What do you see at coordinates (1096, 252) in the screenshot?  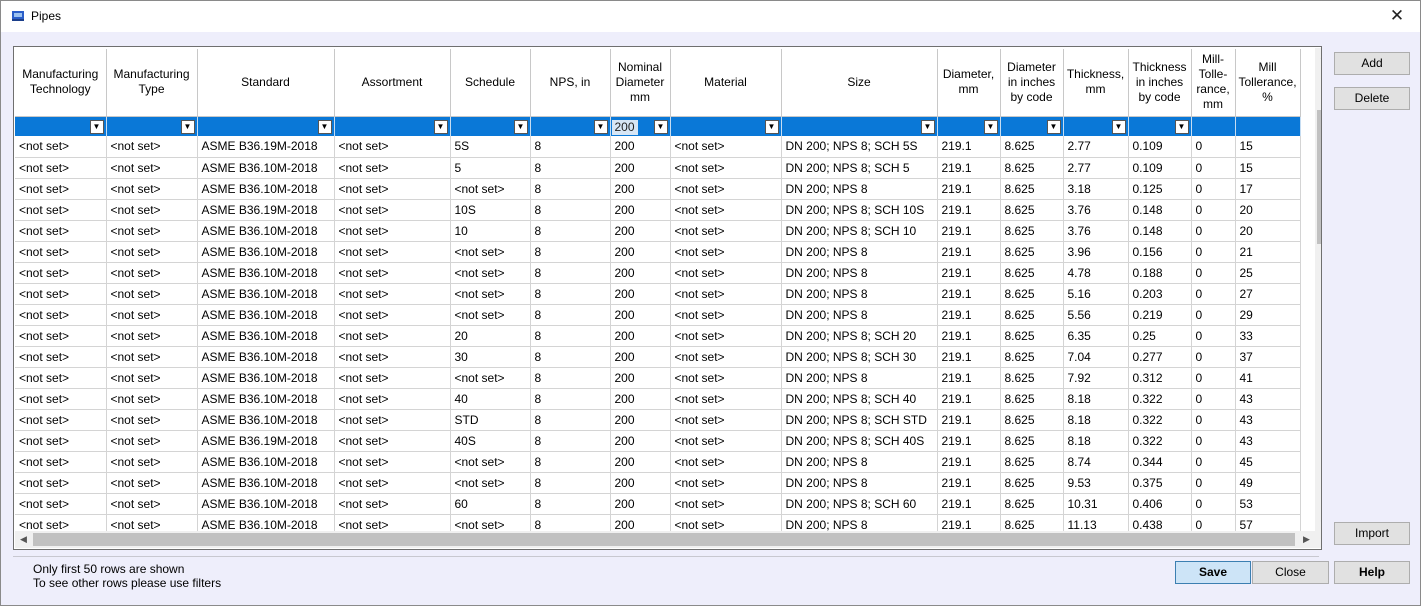 I see `table-cell: 3.96` at bounding box center [1096, 252].